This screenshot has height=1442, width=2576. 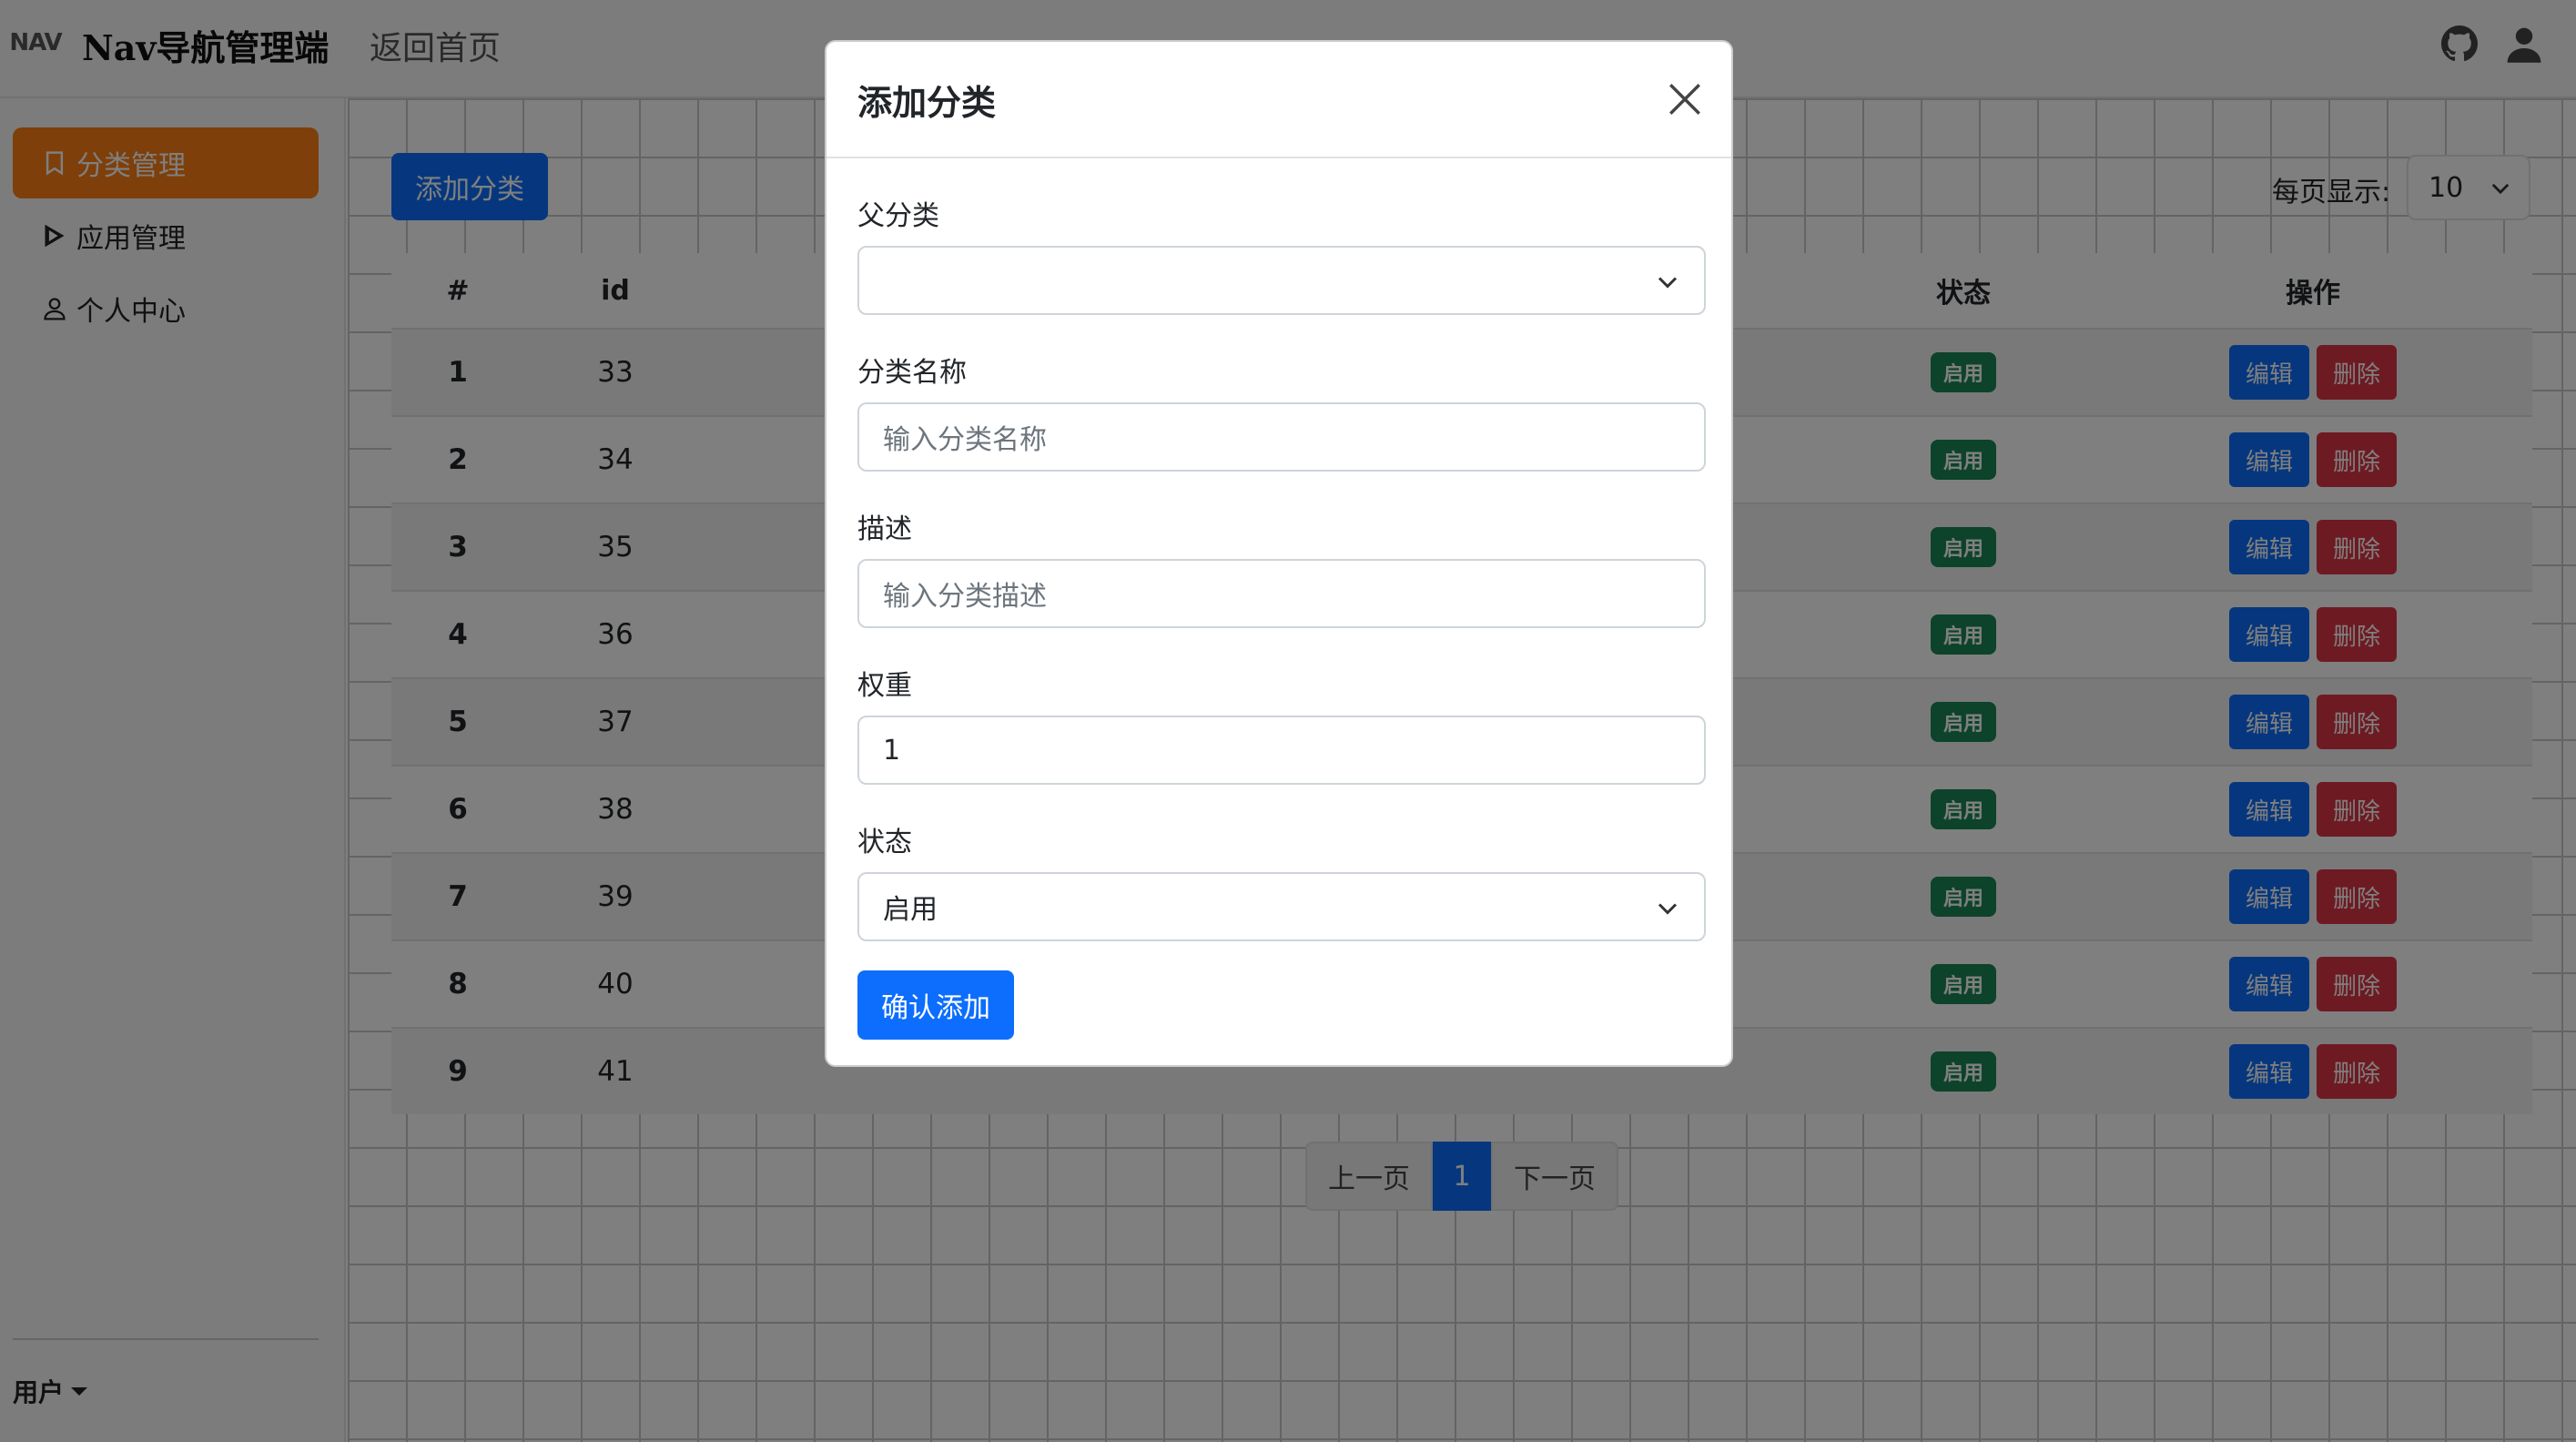 What do you see at coordinates (910, 910) in the screenshot?
I see `status-select-value: 启用` at bounding box center [910, 910].